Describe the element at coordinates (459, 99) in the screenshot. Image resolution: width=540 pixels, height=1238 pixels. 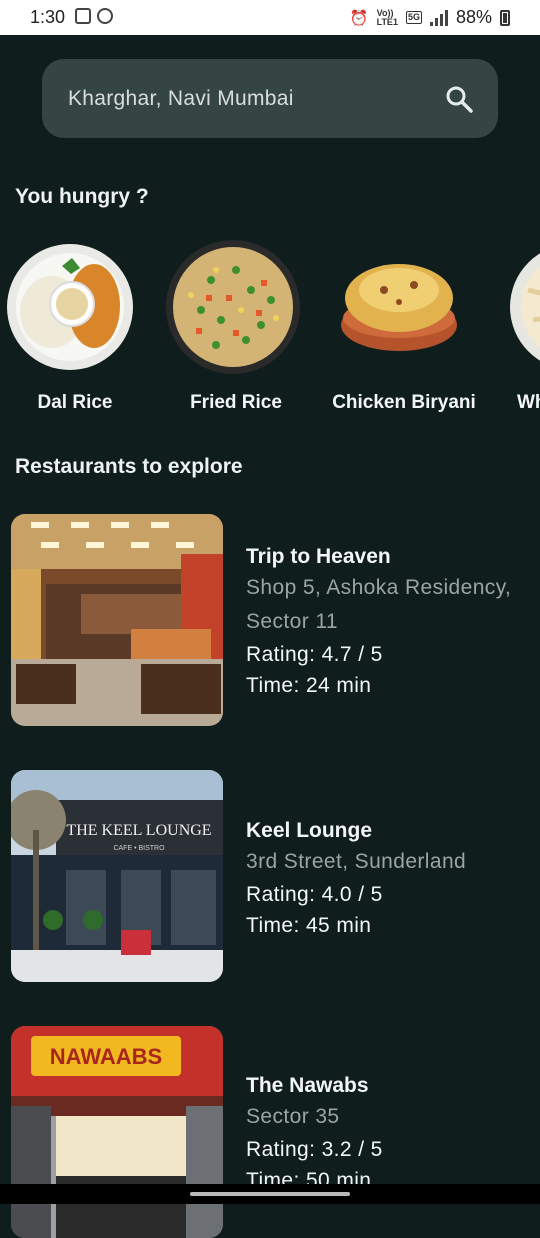
I see `search-icon` at that location.